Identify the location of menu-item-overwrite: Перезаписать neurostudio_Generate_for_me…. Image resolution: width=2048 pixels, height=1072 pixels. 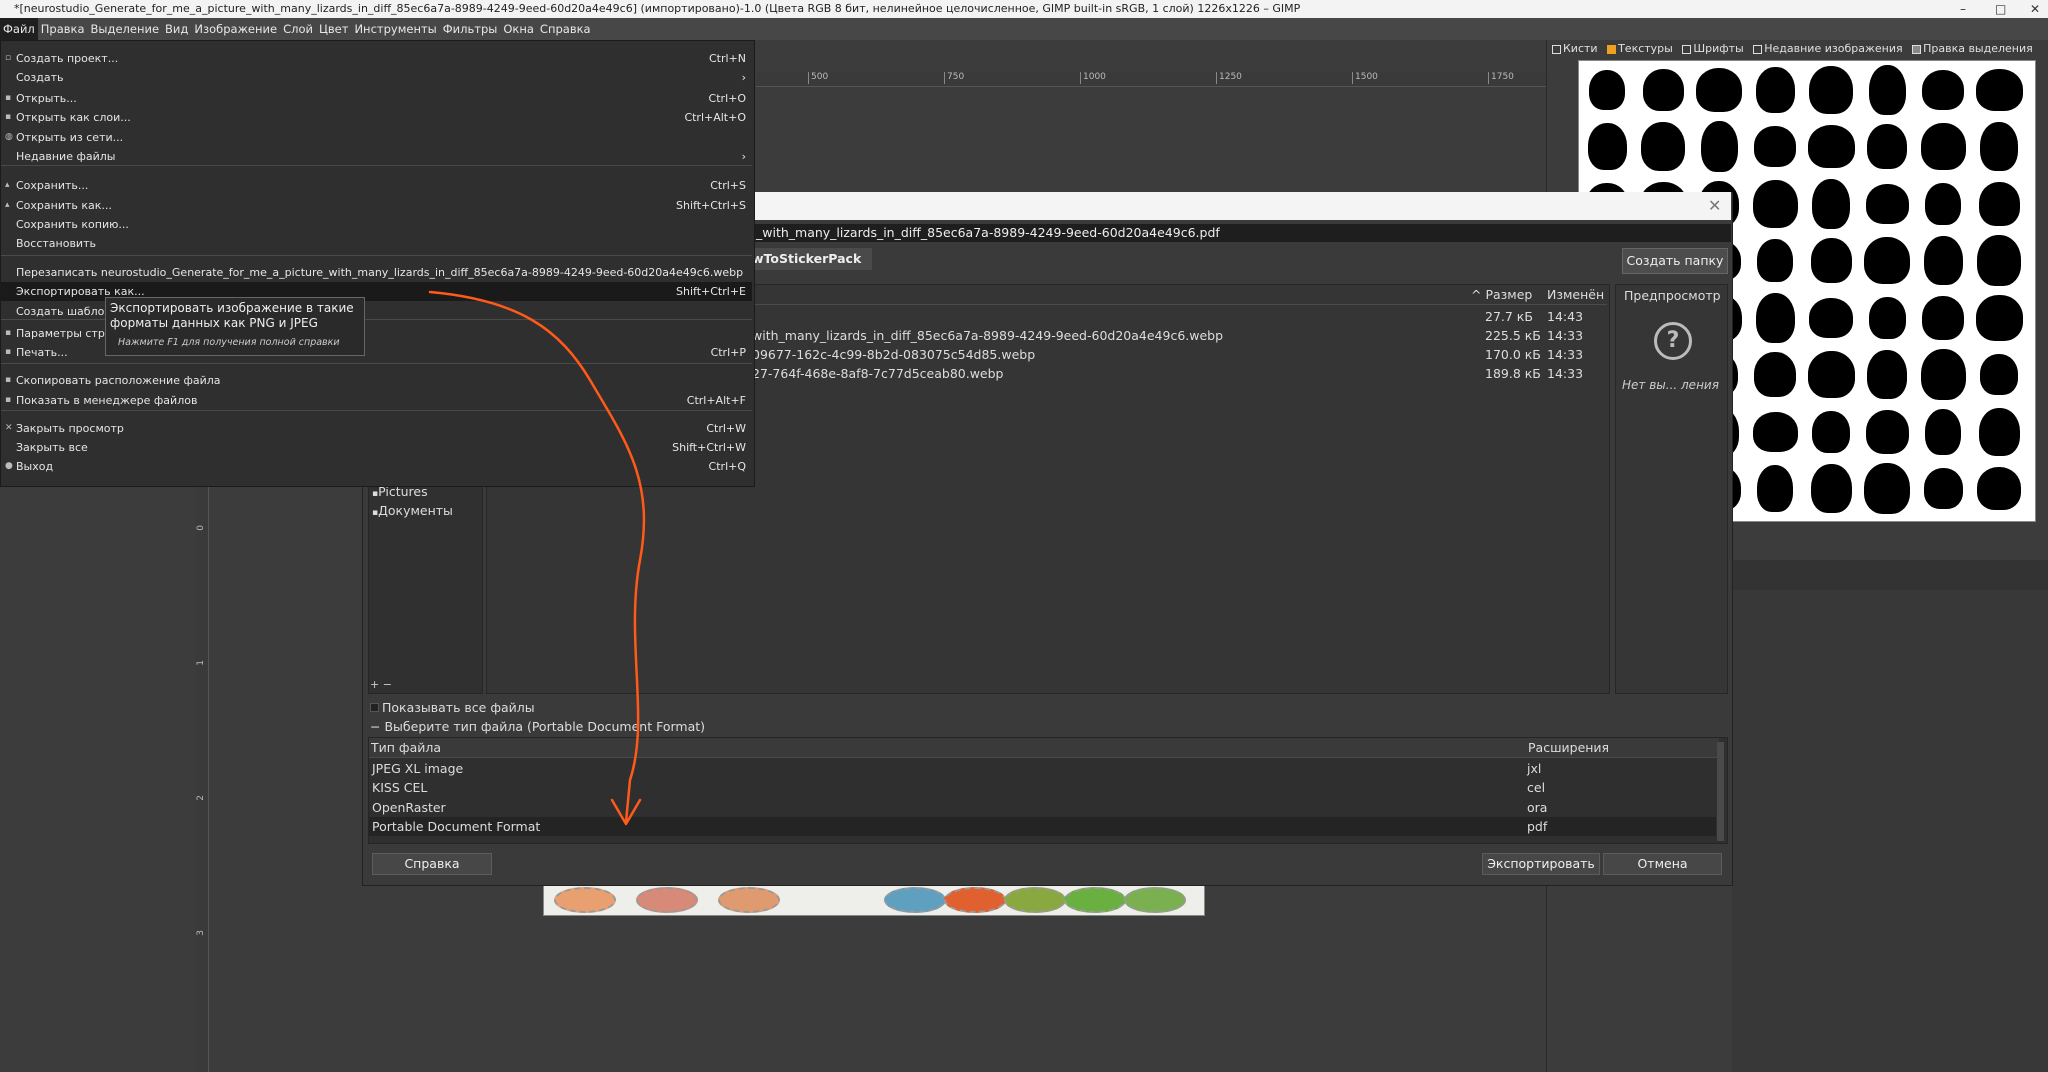
(376, 272).